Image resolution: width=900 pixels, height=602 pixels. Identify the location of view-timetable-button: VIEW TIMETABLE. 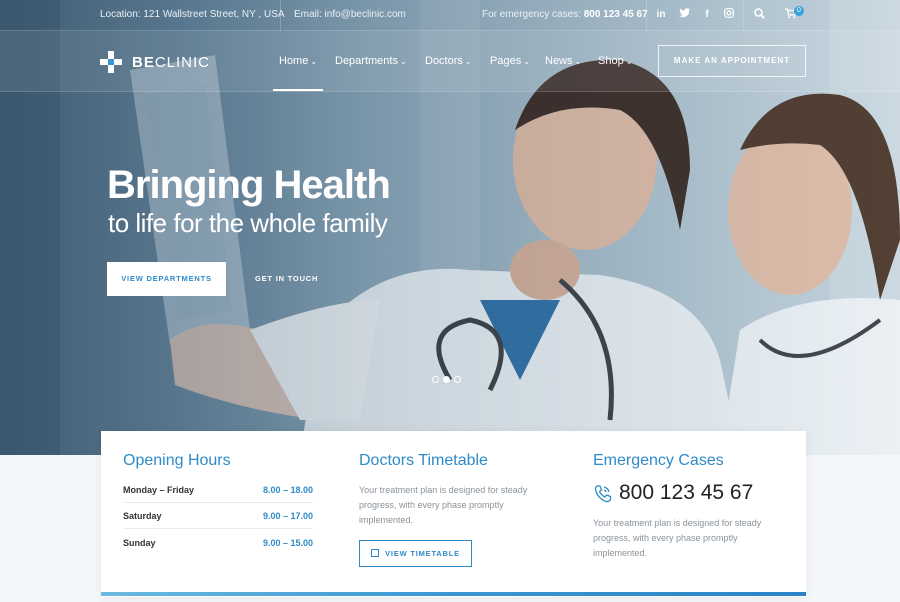
(415, 553).